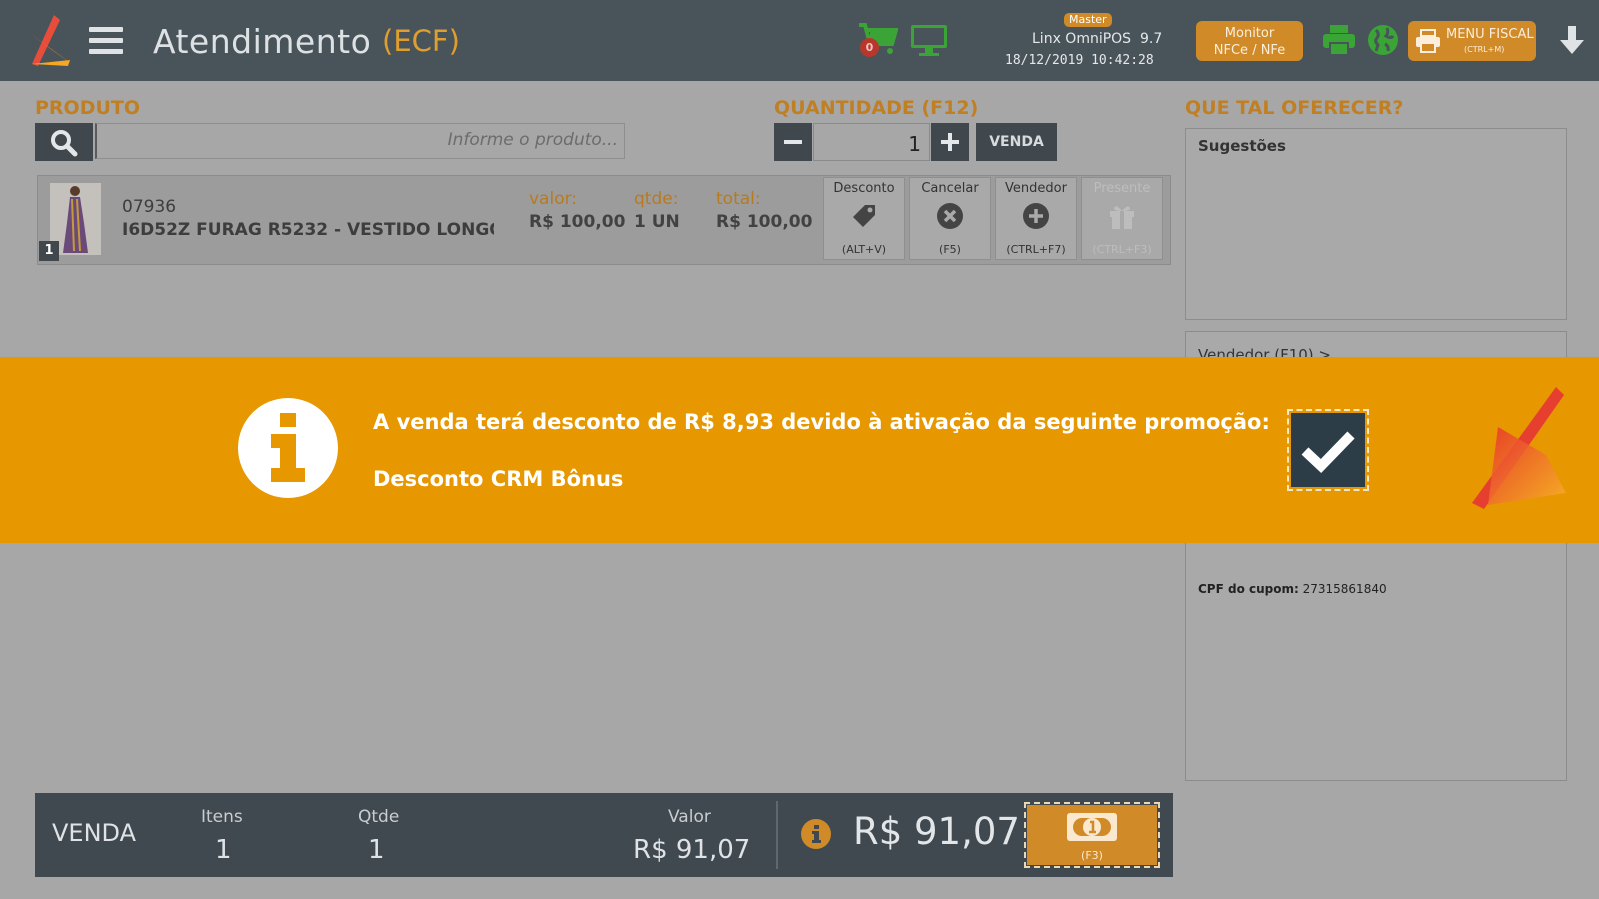 The height and width of the screenshot is (899, 1599). I want to click on divider, so click(777, 835).